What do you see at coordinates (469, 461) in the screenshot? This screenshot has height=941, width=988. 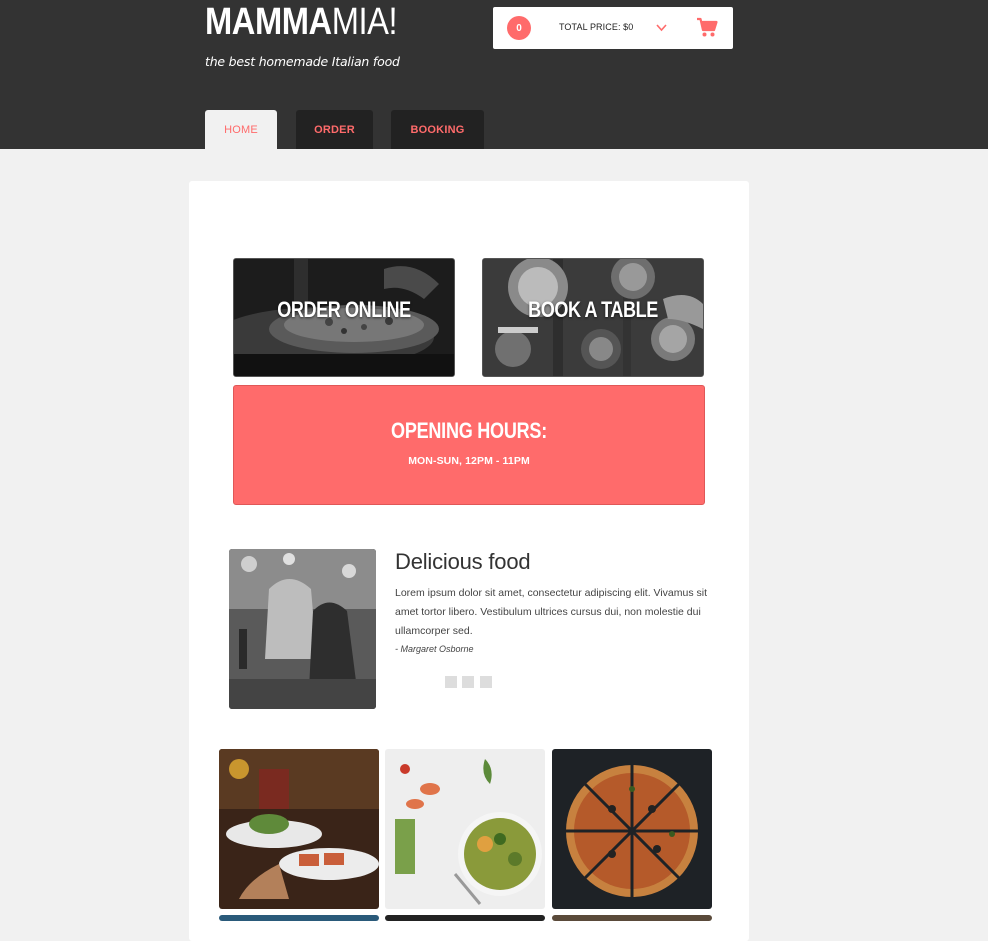 I see `opening-hours-time: MON-SUN, 12PM - 11PM` at bounding box center [469, 461].